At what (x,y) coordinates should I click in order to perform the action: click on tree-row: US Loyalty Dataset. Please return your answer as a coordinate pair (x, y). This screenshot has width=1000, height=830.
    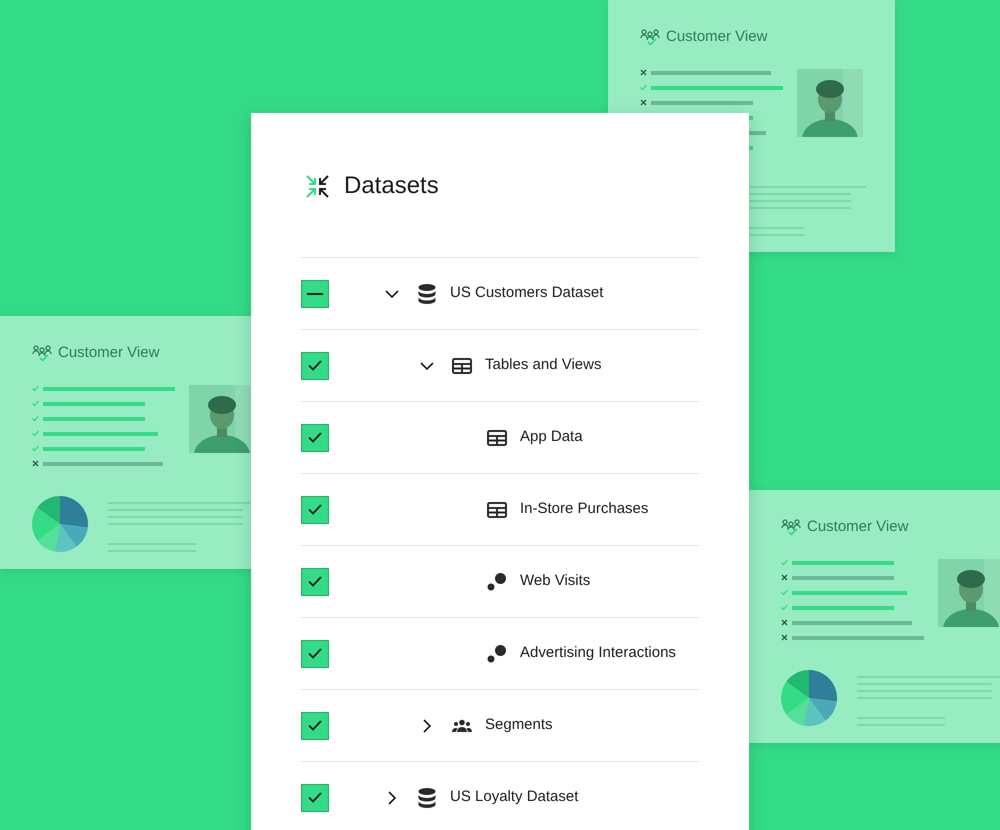
    Looking at the image, I should click on (500, 795).